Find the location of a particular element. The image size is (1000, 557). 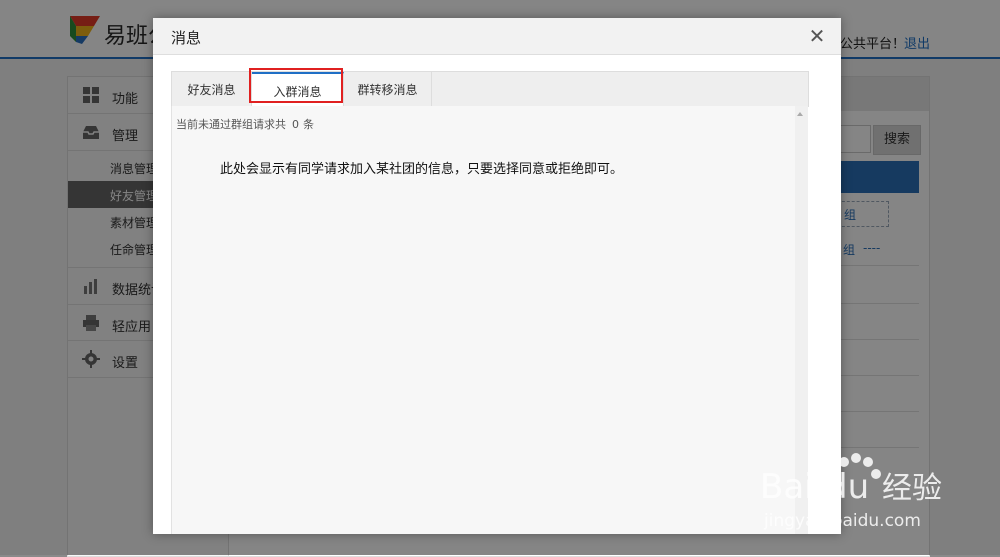

watermark-brand-du: du is located at coordinates (847, 487).